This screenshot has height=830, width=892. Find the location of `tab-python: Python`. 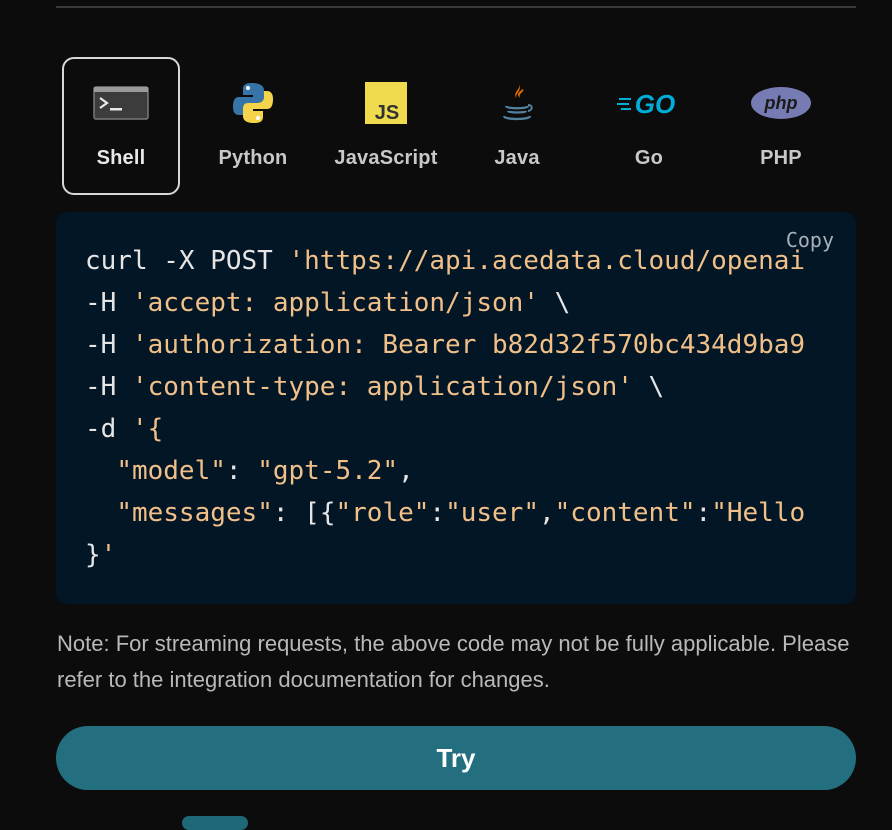

tab-python: Python is located at coordinates (253, 126).